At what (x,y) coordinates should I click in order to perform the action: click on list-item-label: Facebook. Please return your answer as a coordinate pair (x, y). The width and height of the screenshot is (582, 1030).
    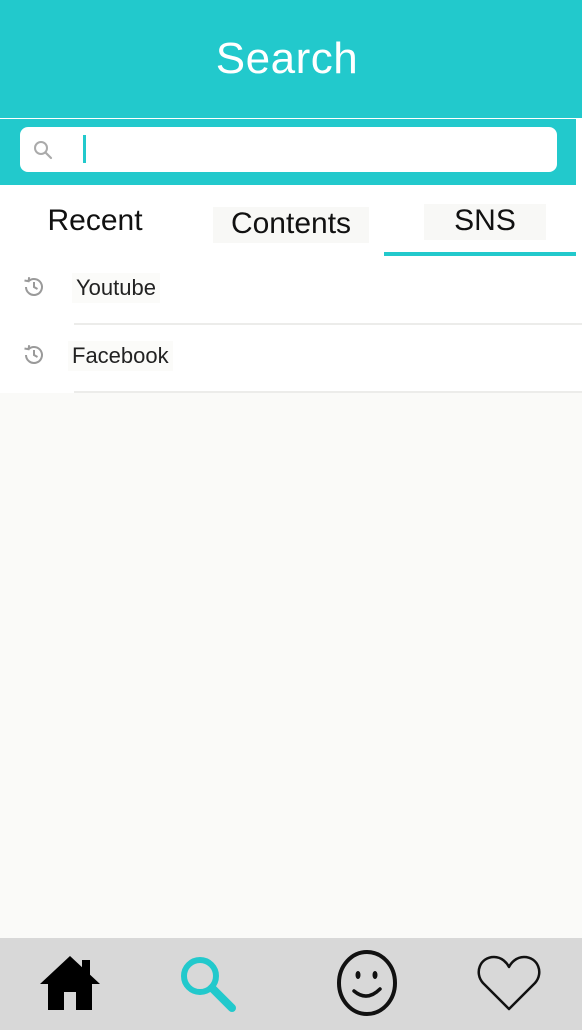
    Looking at the image, I should click on (120, 356).